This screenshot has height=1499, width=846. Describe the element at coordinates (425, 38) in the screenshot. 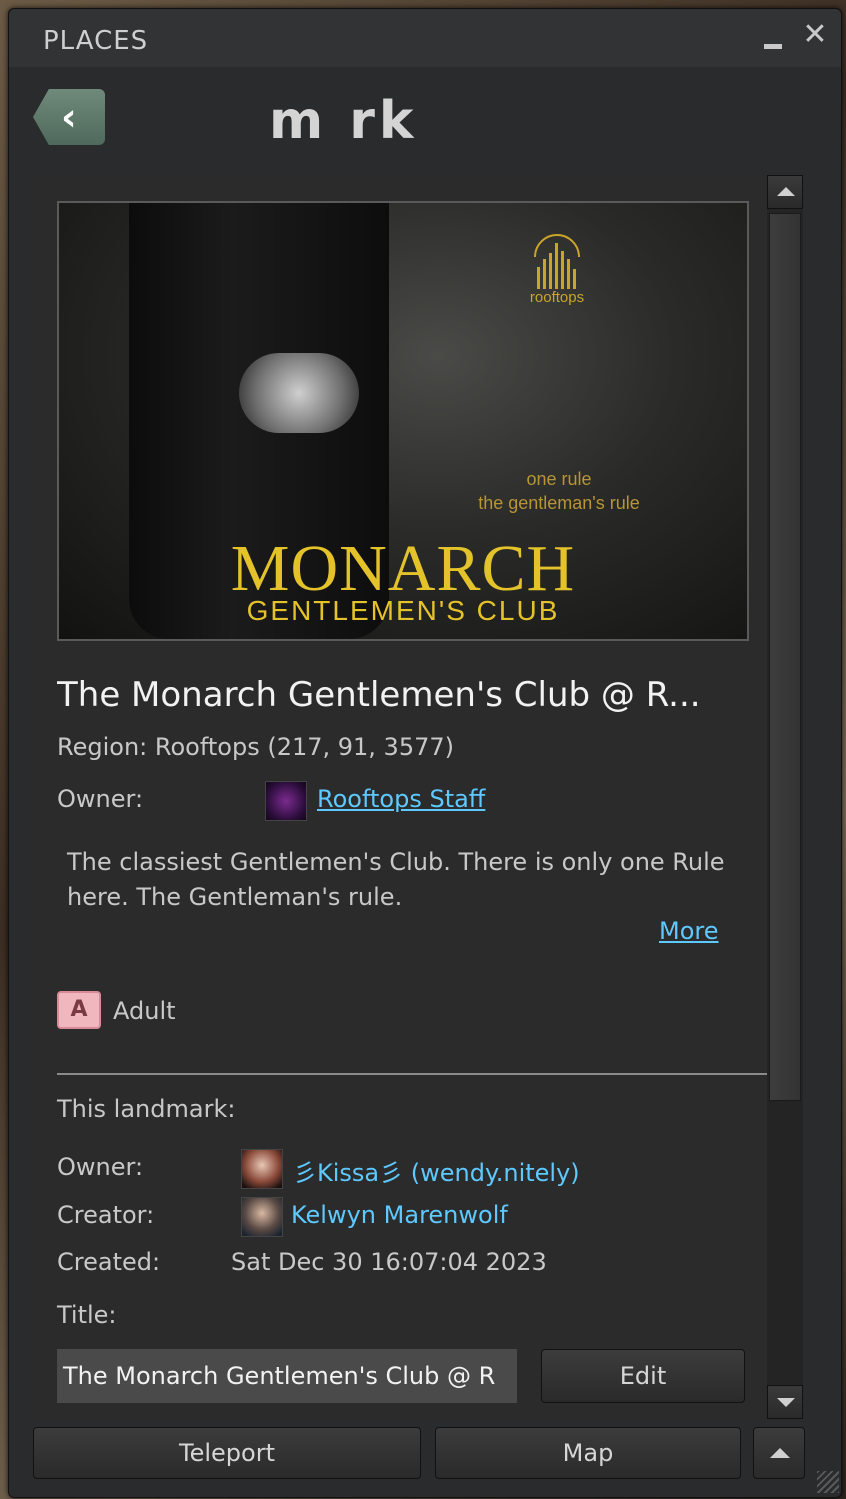

I see `title-bar: PLACES ✕` at that location.